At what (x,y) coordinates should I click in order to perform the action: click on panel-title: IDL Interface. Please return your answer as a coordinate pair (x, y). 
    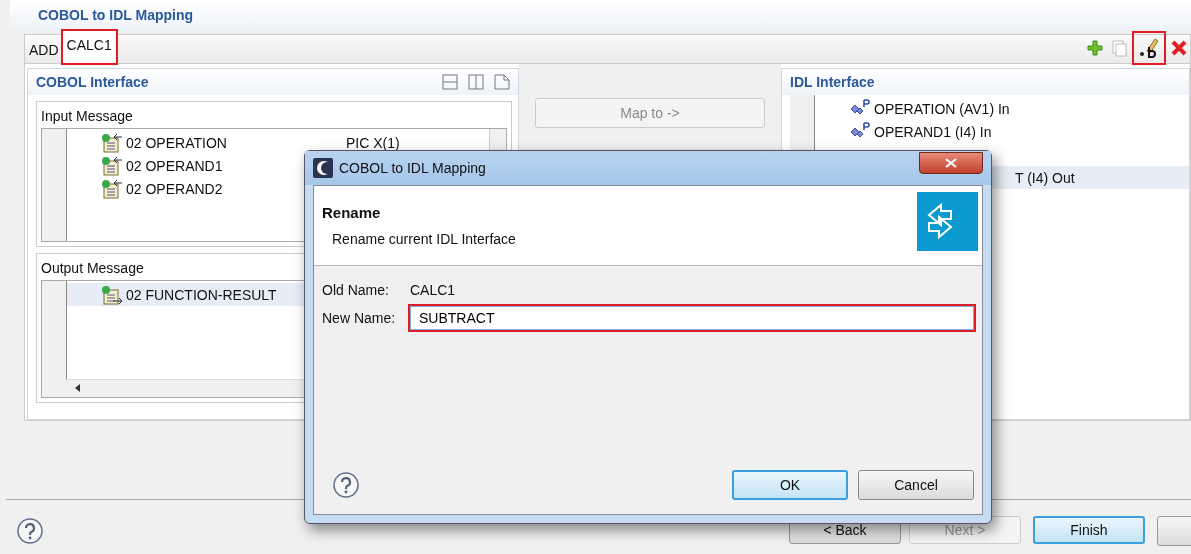
    Looking at the image, I should click on (832, 82).